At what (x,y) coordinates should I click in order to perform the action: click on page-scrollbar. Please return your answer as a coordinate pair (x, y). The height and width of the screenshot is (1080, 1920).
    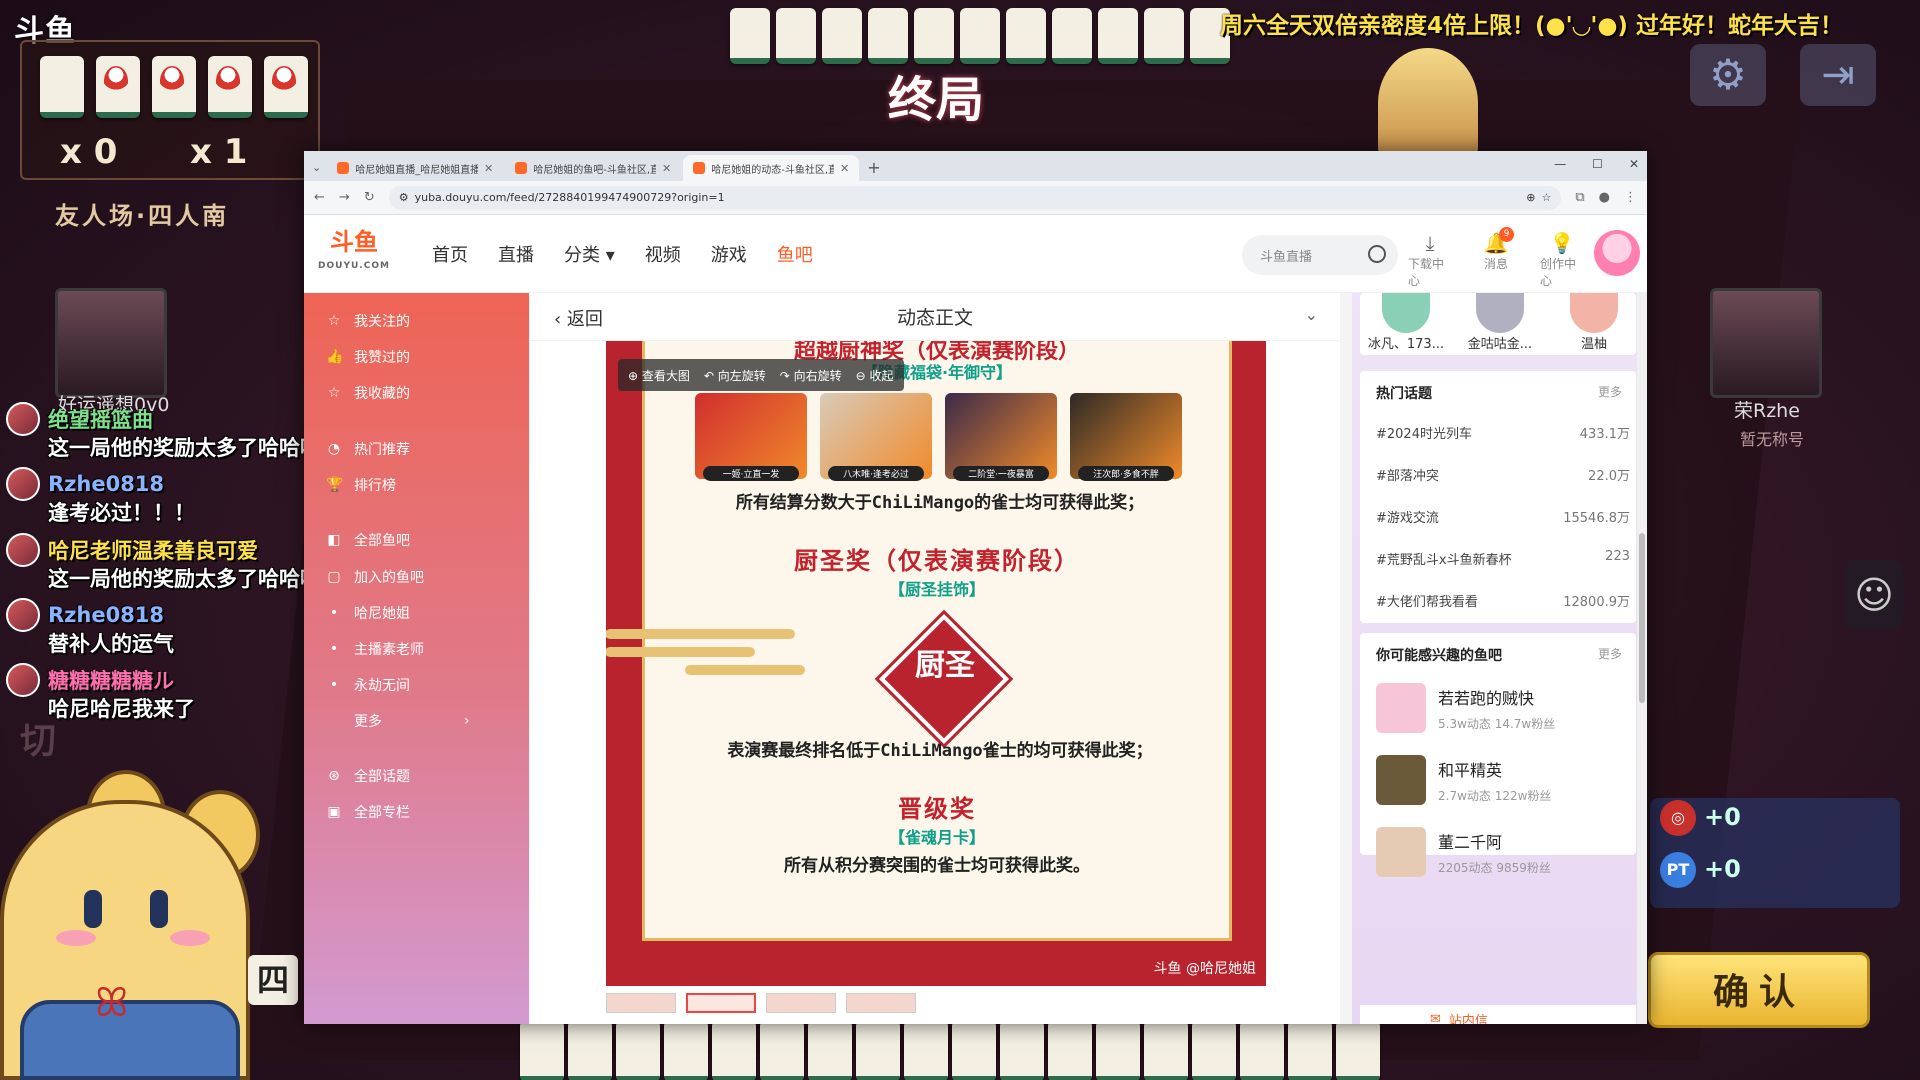
    Looking at the image, I should click on (1642, 658).